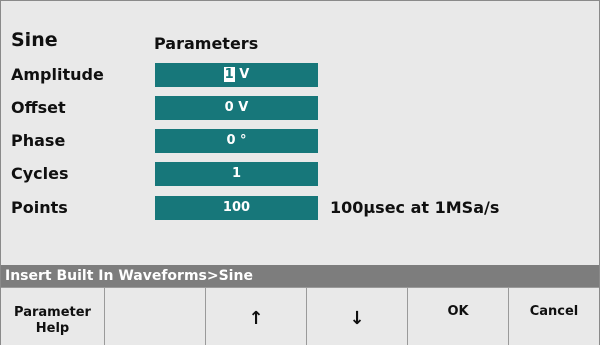  Describe the element at coordinates (52, 312) in the screenshot. I see `parameter-help-label-line1: Parameter` at that location.